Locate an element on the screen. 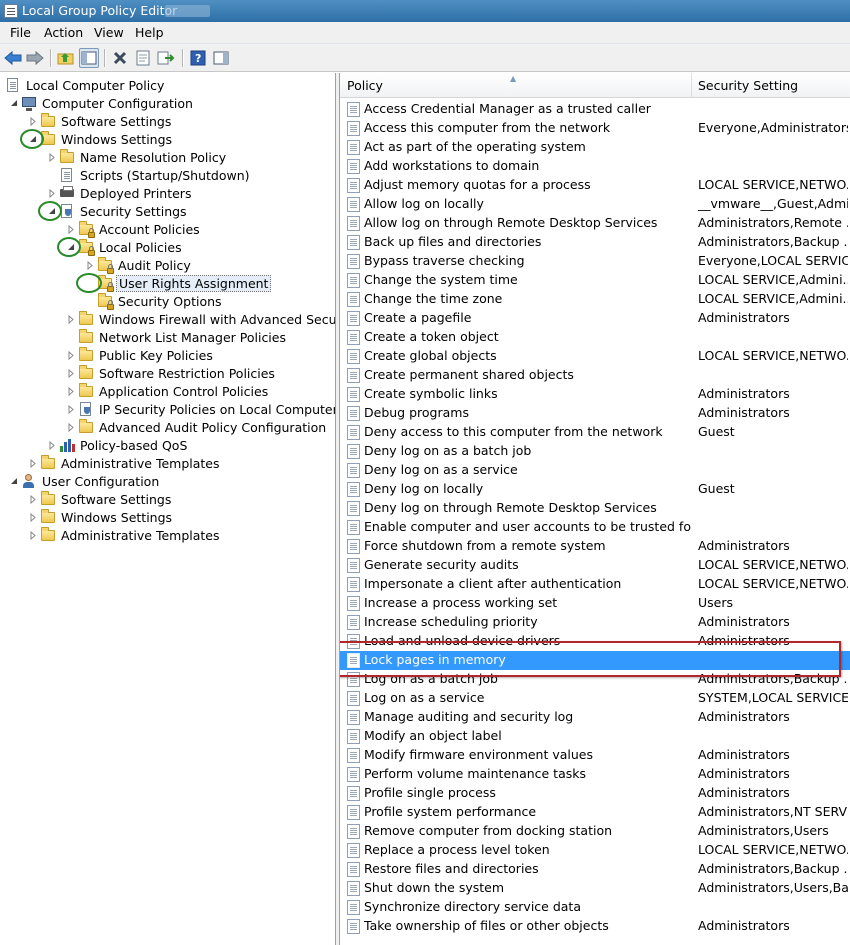 This screenshot has width=850, height=945. show-hide-action-pane-icon is located at coordinates (221, 58).